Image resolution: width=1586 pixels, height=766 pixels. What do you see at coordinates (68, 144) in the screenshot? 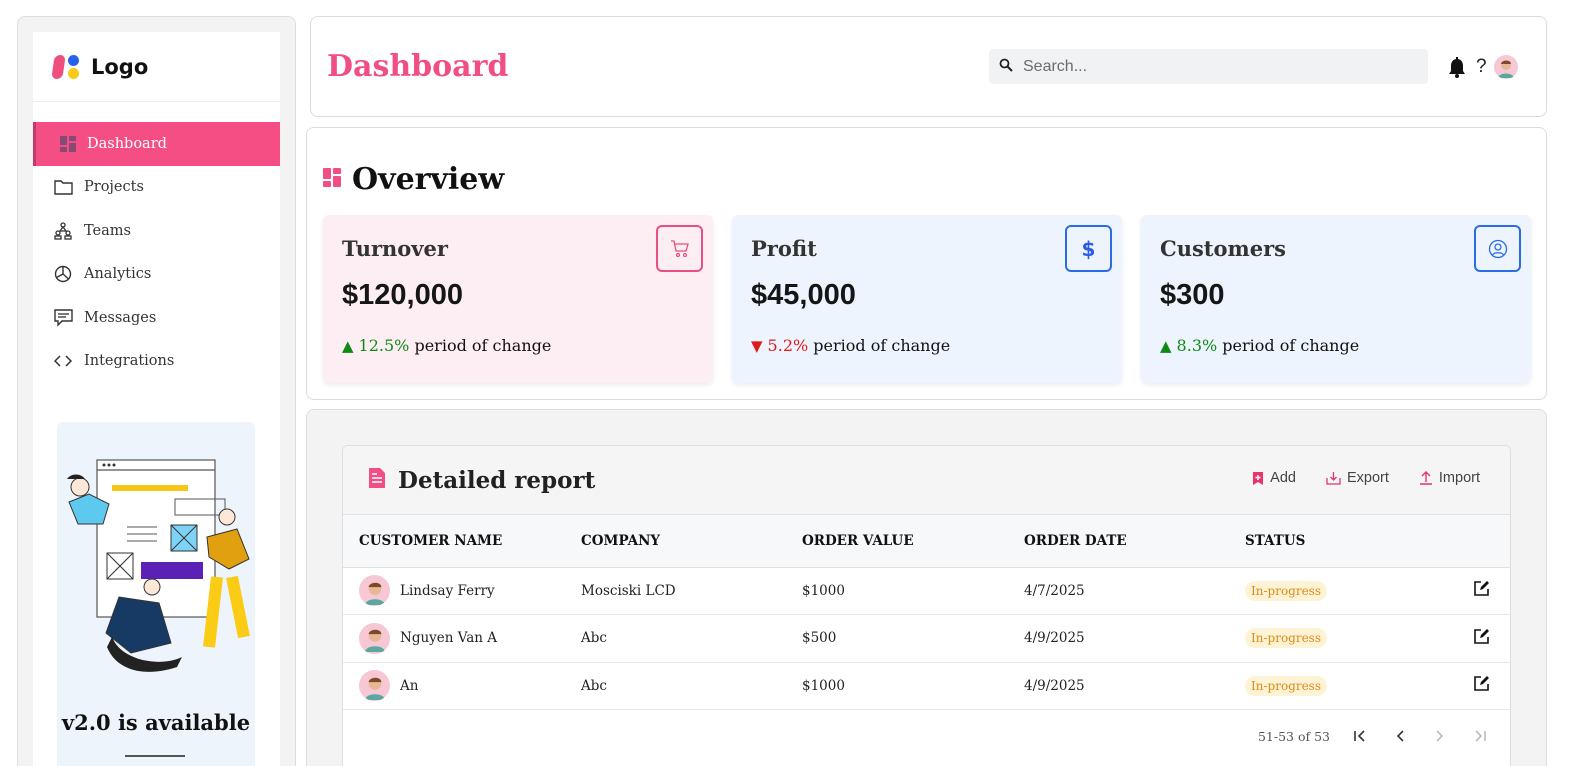
I see `dashboard-icon` at bounding box center [68, 144].